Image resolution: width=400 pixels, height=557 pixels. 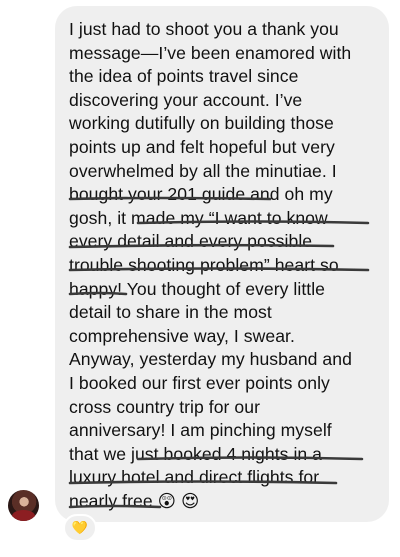 What do you see at coordinates (204, 264) in the screenshot?
I see `message-line: trouble shooting problem” heart so` at bounding box center [204, 264].